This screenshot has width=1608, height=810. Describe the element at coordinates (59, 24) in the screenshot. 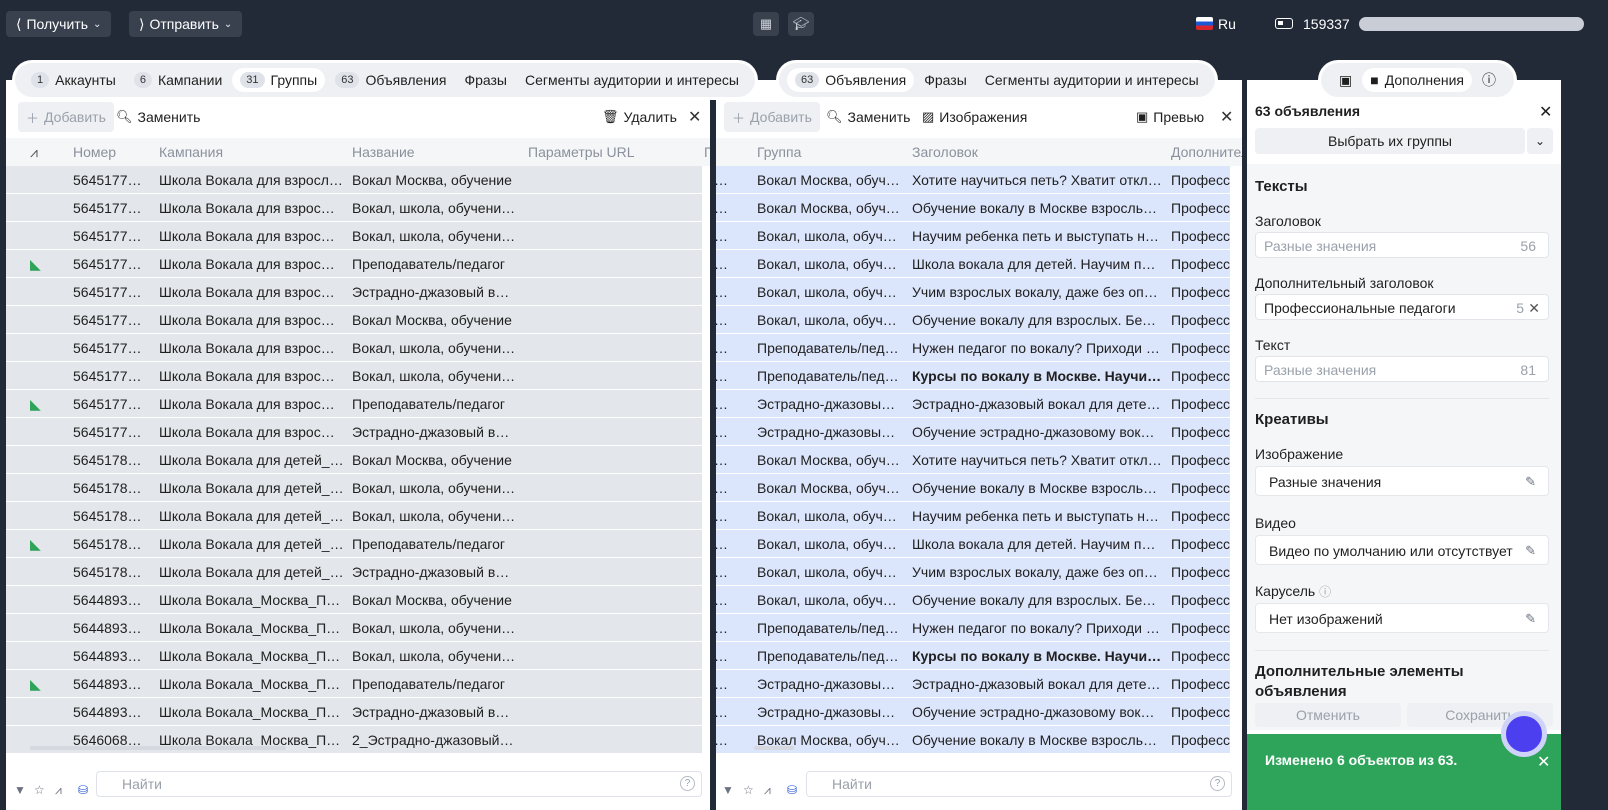

I see `receive-button: ⟨ Получить ⌄` at that location.